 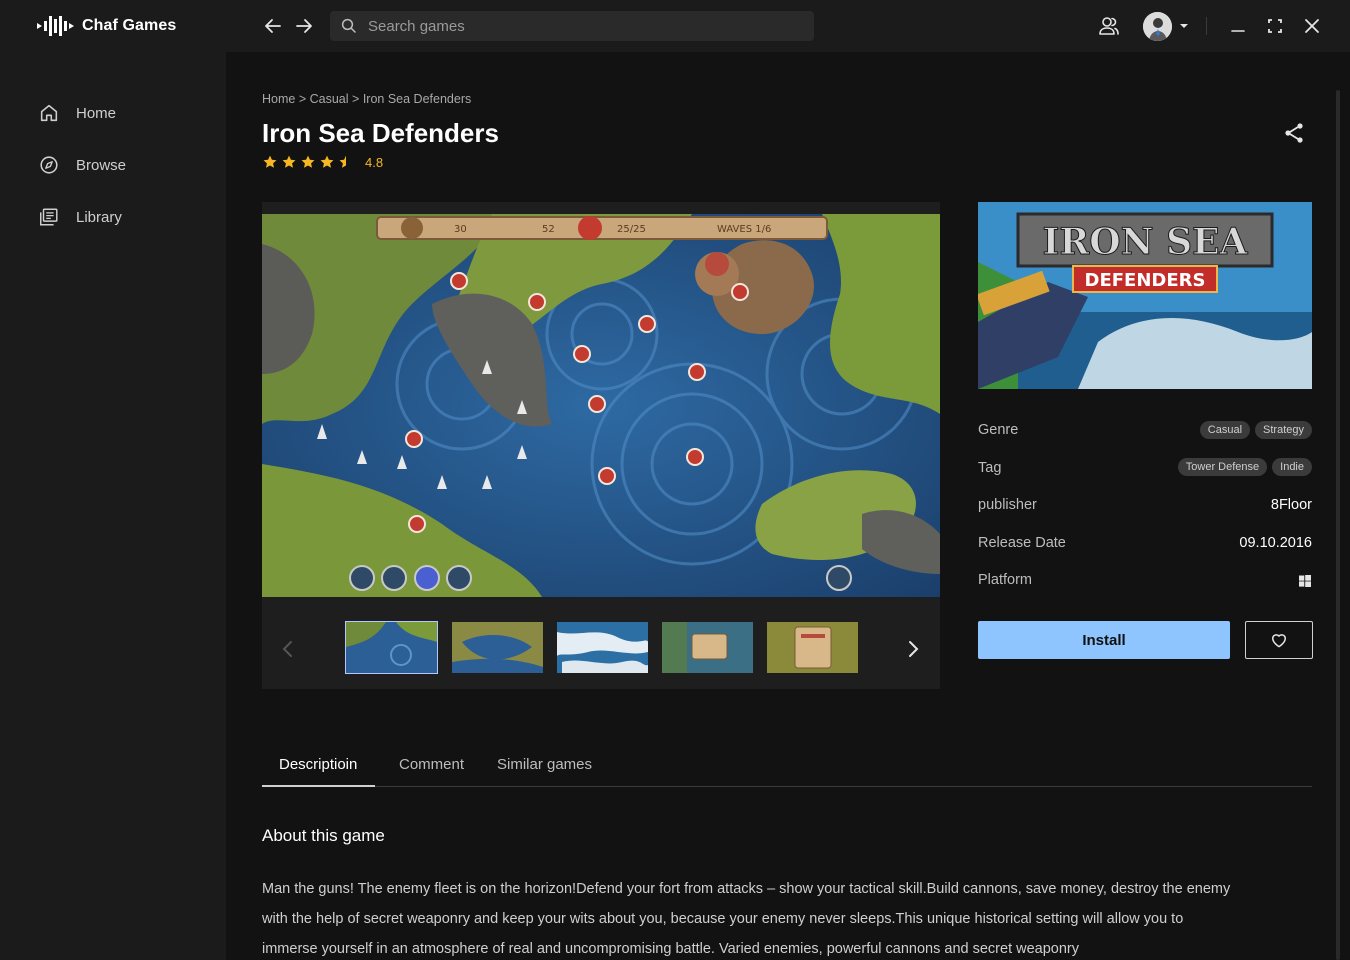 I want to click on about-title: About this game, so click(x=323, y=835).